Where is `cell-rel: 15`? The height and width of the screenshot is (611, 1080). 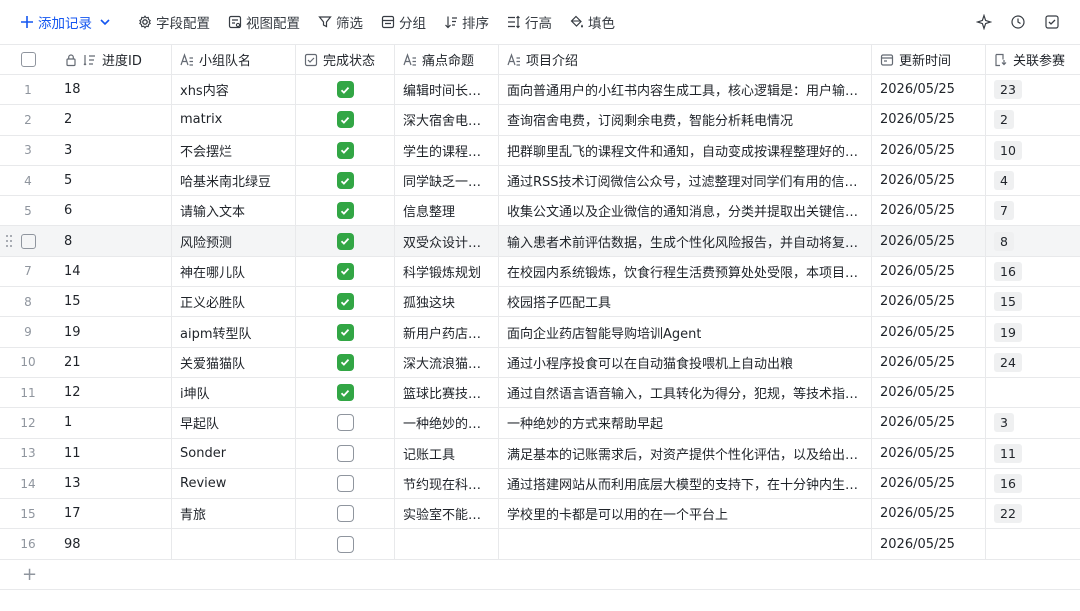
cell-rel: 15 is located at coordinates (1033, 301).